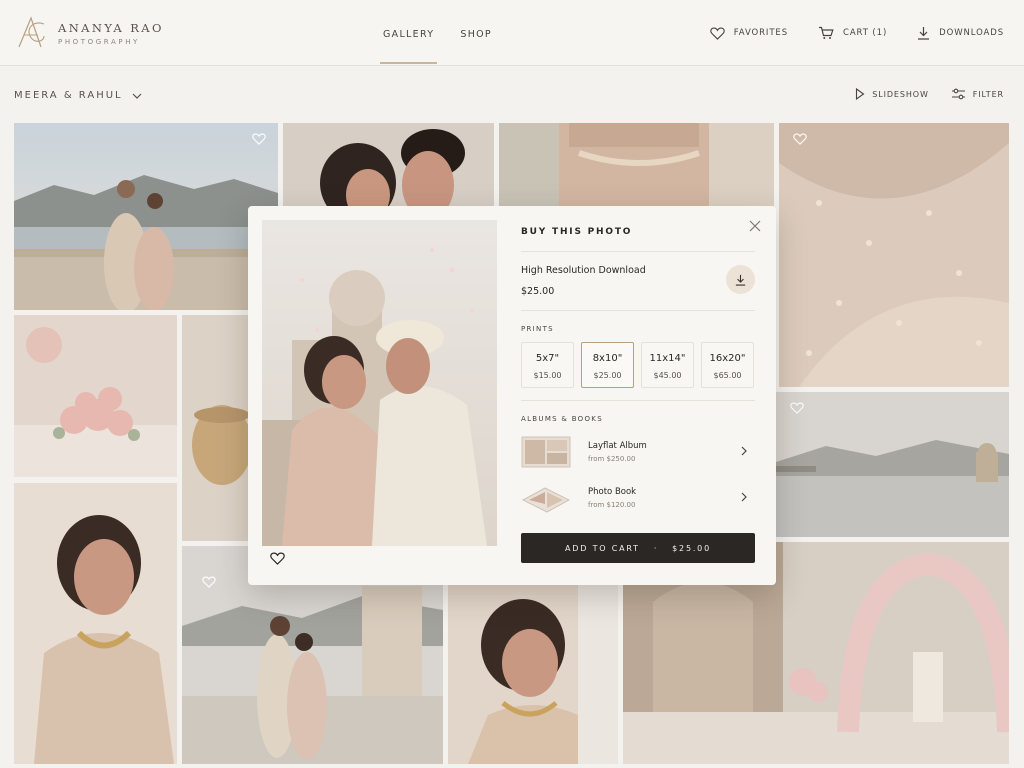  I want to click on filter-button: FILTER, so click(977, 94).